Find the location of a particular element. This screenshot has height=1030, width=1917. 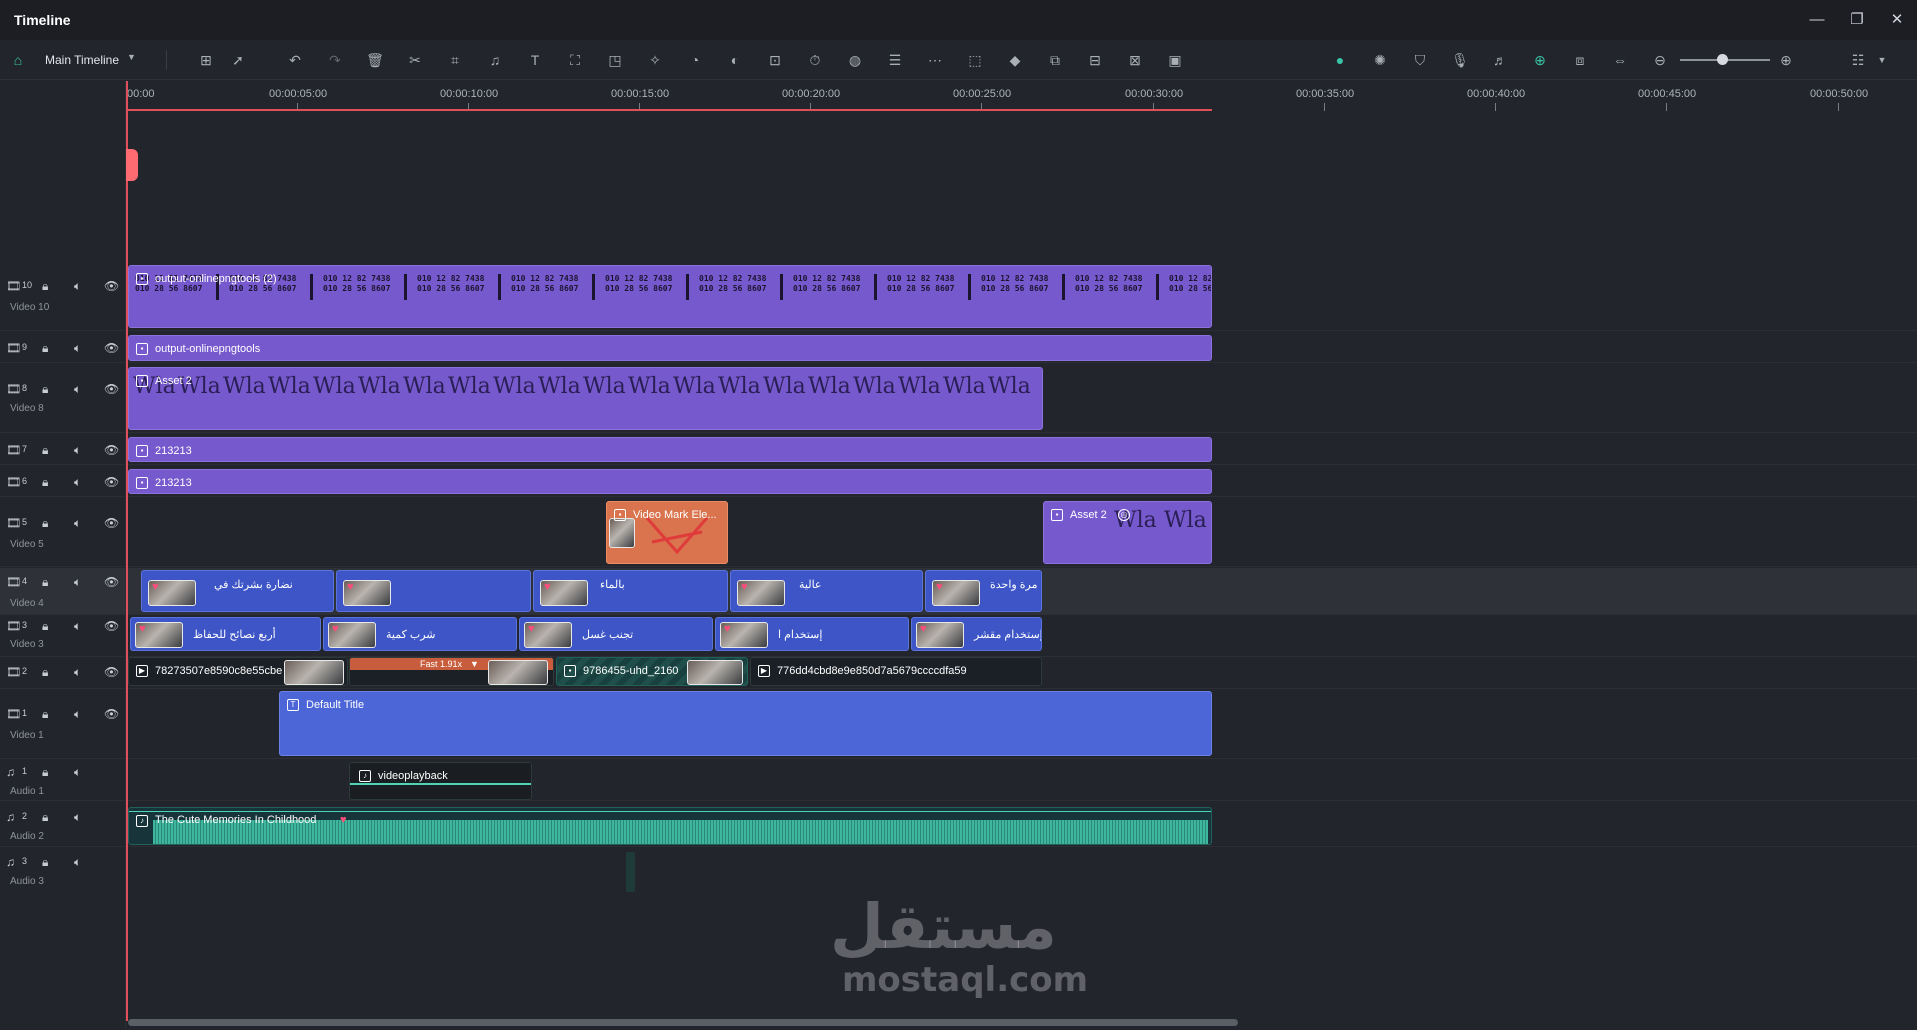

clip-video4: ♥ مرة واحدة is located at coordinates (983, 591).